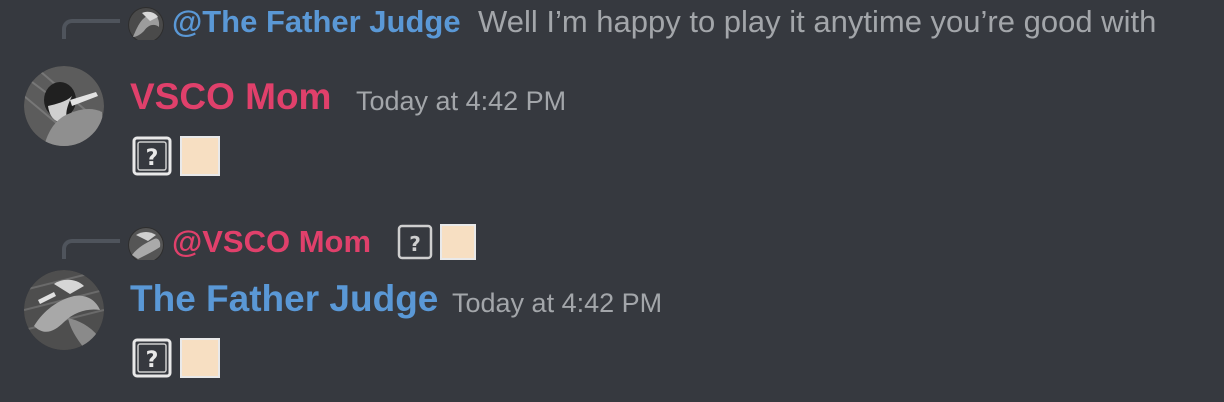 The image size is (1224, 402). Describe the element at coordinates (316, 22) in the screenshot. I see `reply-mention: @The Father Judge` at that location.